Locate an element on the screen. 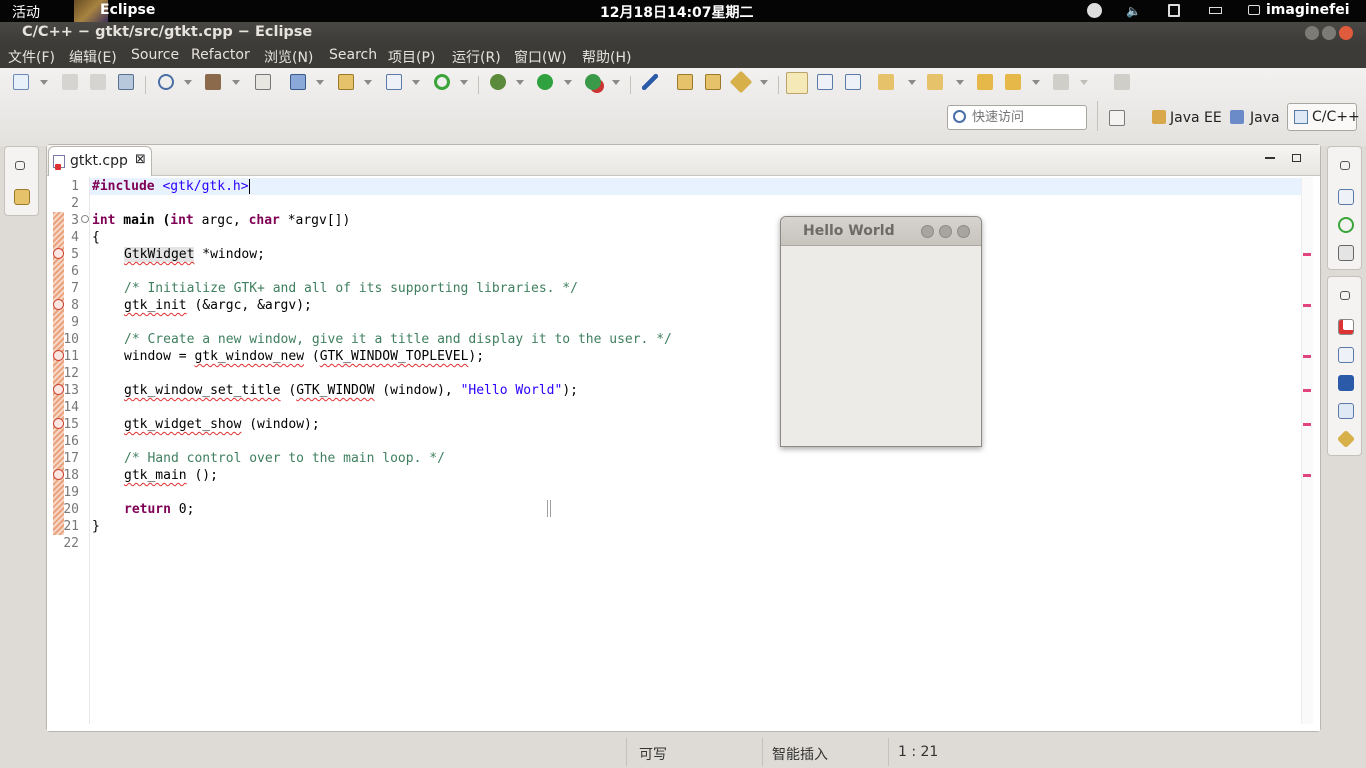  new-dropdown-icon is located at coordinates (44, 82).